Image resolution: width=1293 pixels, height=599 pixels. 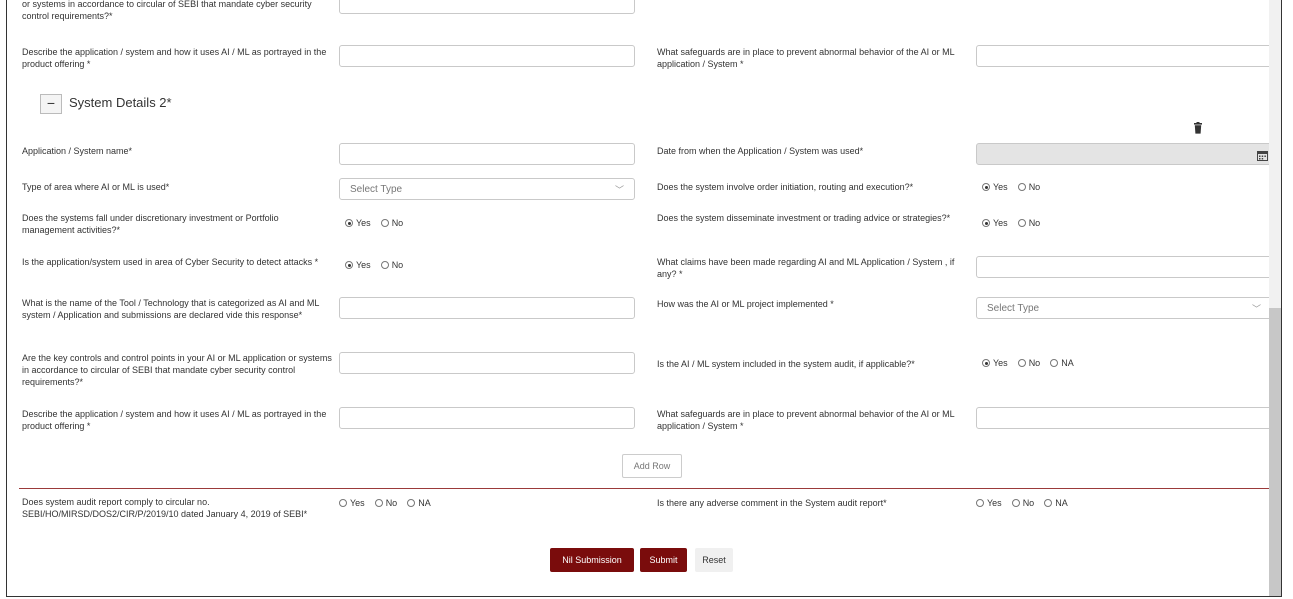 What do you see at coordinates (391, 265) in the screenshot?
I see `cyber-no-radio: No` at bounding box center [391, 265].